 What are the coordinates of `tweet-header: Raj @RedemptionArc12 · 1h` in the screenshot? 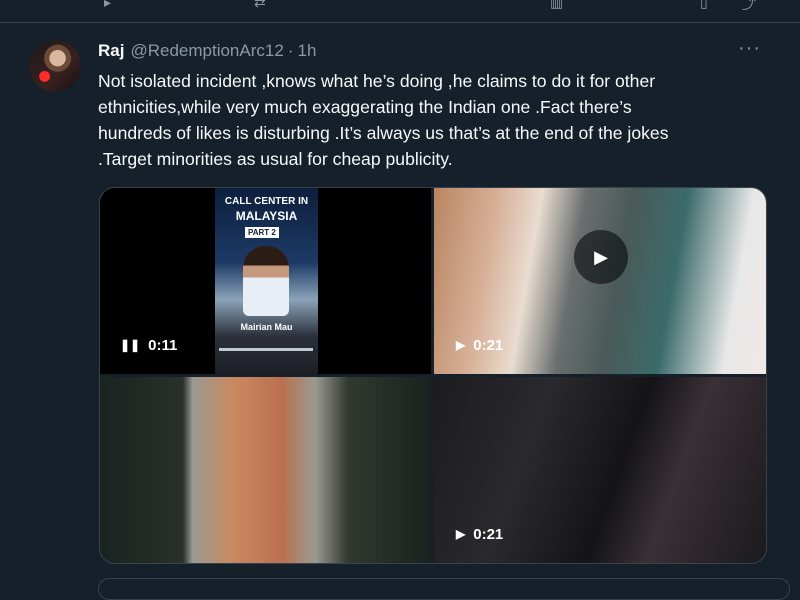 It's located at (207, 51).